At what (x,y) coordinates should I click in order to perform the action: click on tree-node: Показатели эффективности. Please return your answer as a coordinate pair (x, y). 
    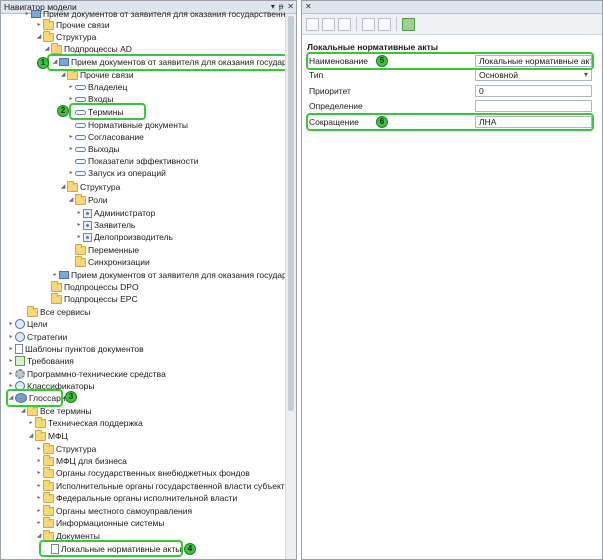
    Looking at the image, I should click on (132, 161).